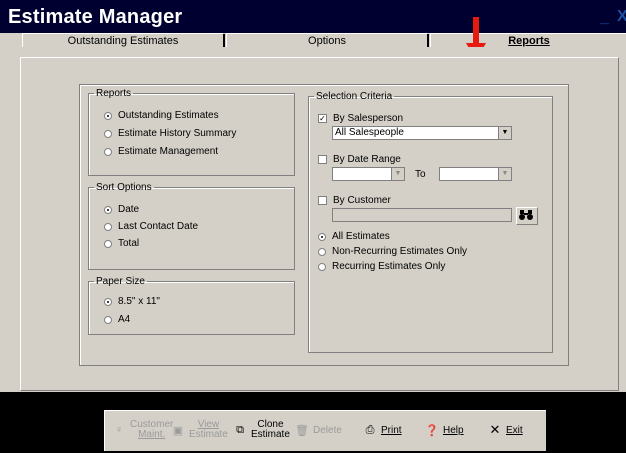  What do you see at coordinates (95, 17) in the screenshot?
I see `app-title: Estimate Manager` at bounding box center [95, 17].